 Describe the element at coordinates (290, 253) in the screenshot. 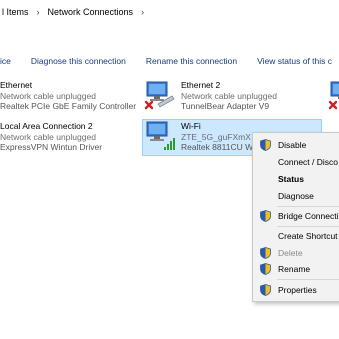

I see `menu-item-delete: Delete` at that location.